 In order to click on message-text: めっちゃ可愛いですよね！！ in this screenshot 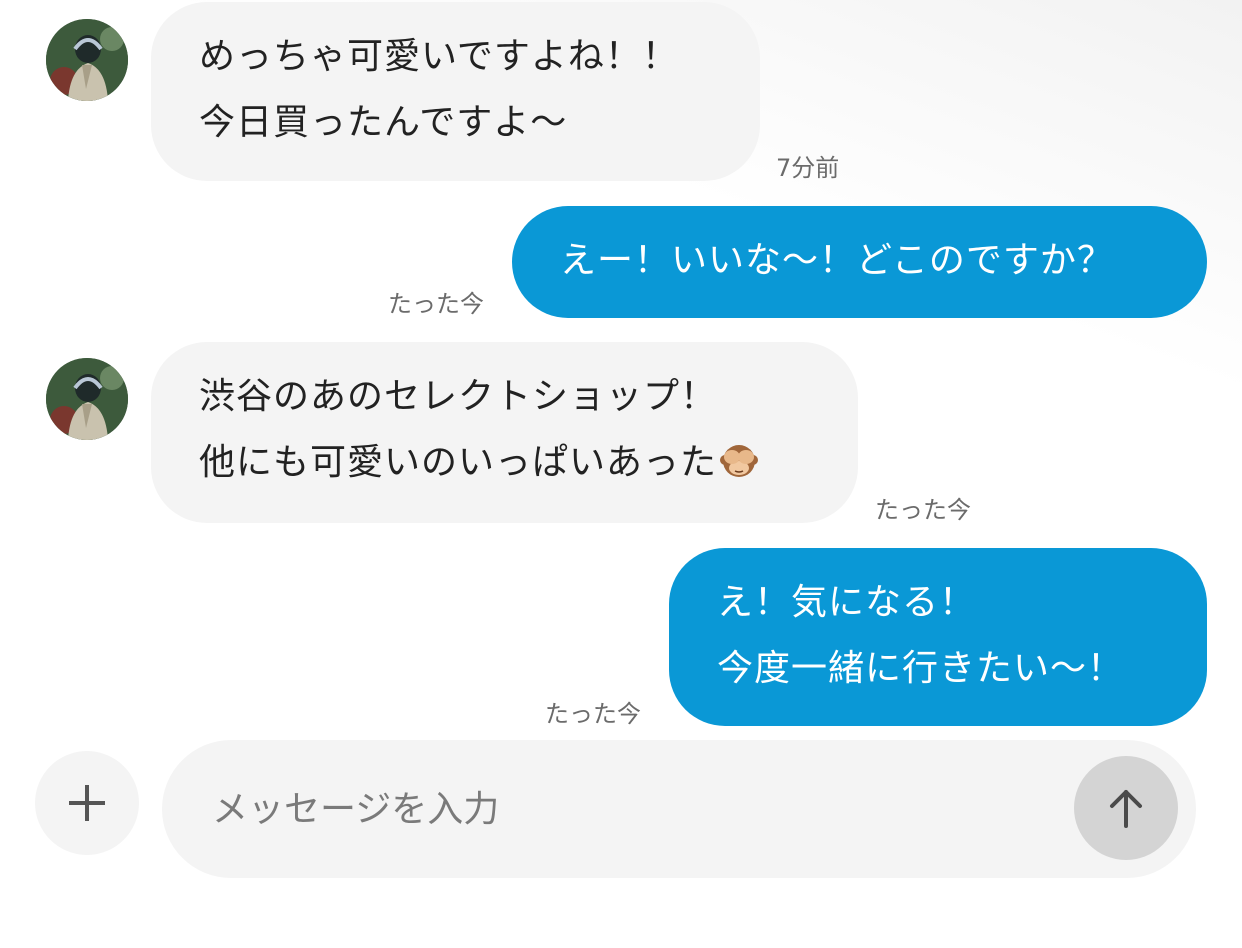, I will do `click(439, 56)`.